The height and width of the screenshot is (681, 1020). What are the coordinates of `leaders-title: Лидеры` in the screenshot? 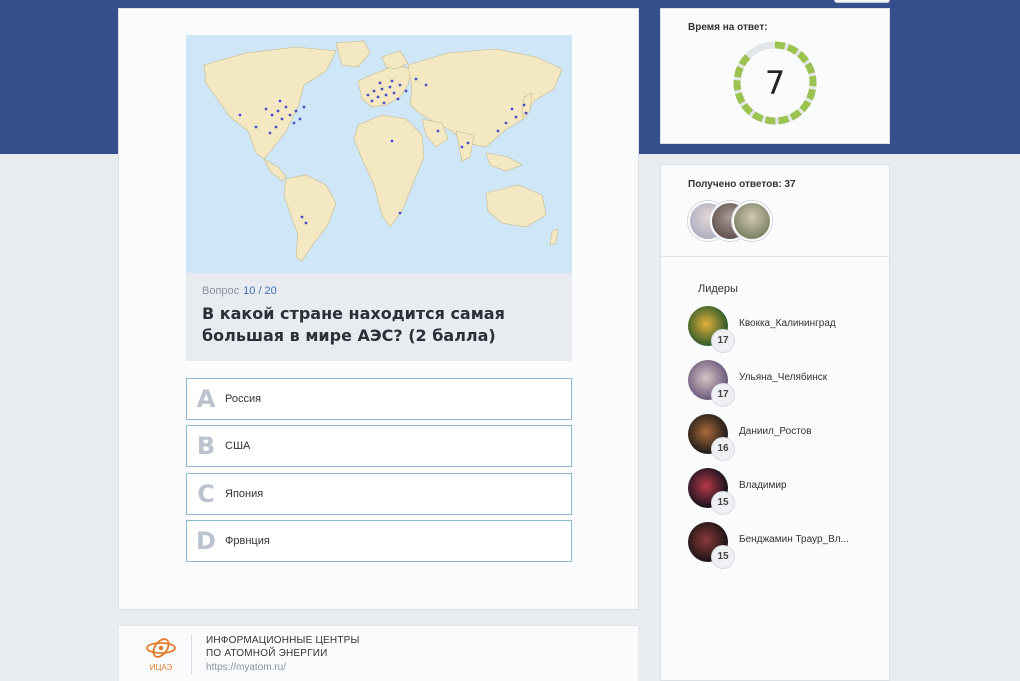 It's located at (718, 289).